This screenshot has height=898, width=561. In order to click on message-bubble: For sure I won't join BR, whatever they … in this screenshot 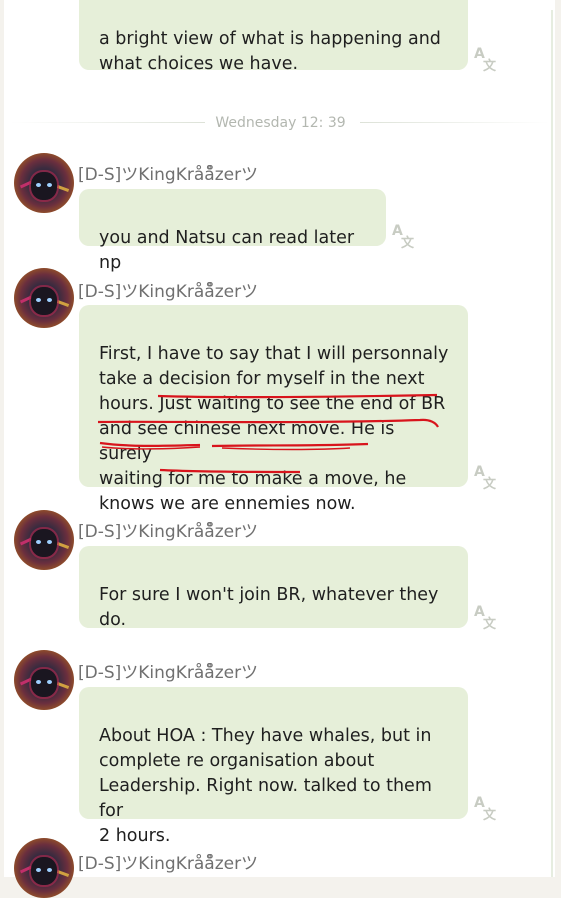, I will do `click(273, 588)`.